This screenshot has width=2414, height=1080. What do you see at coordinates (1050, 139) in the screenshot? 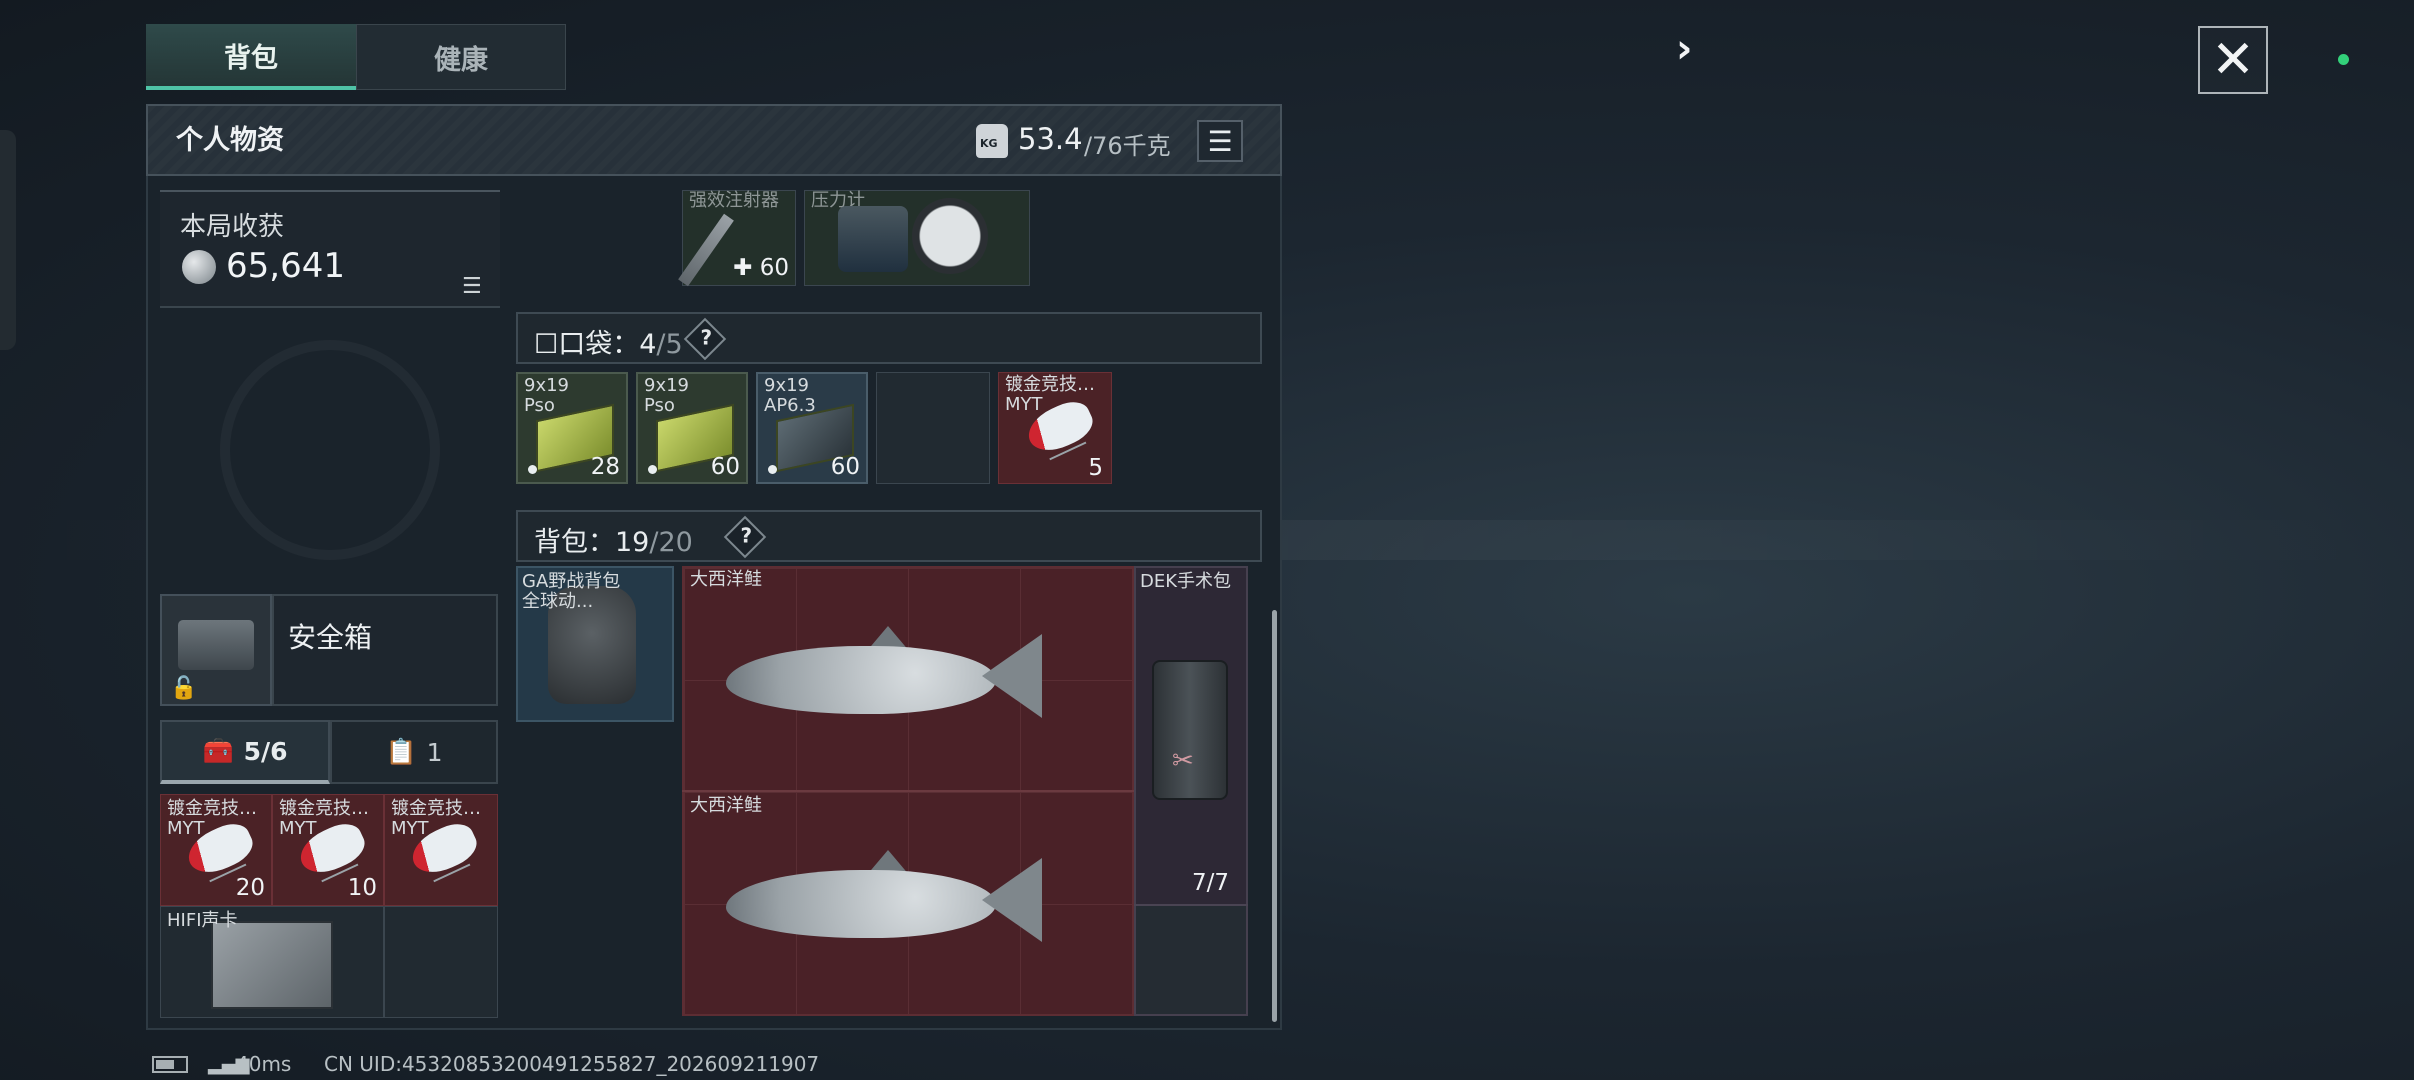
I see `weight-current: 53.4` at bounding box center [1050, 139].